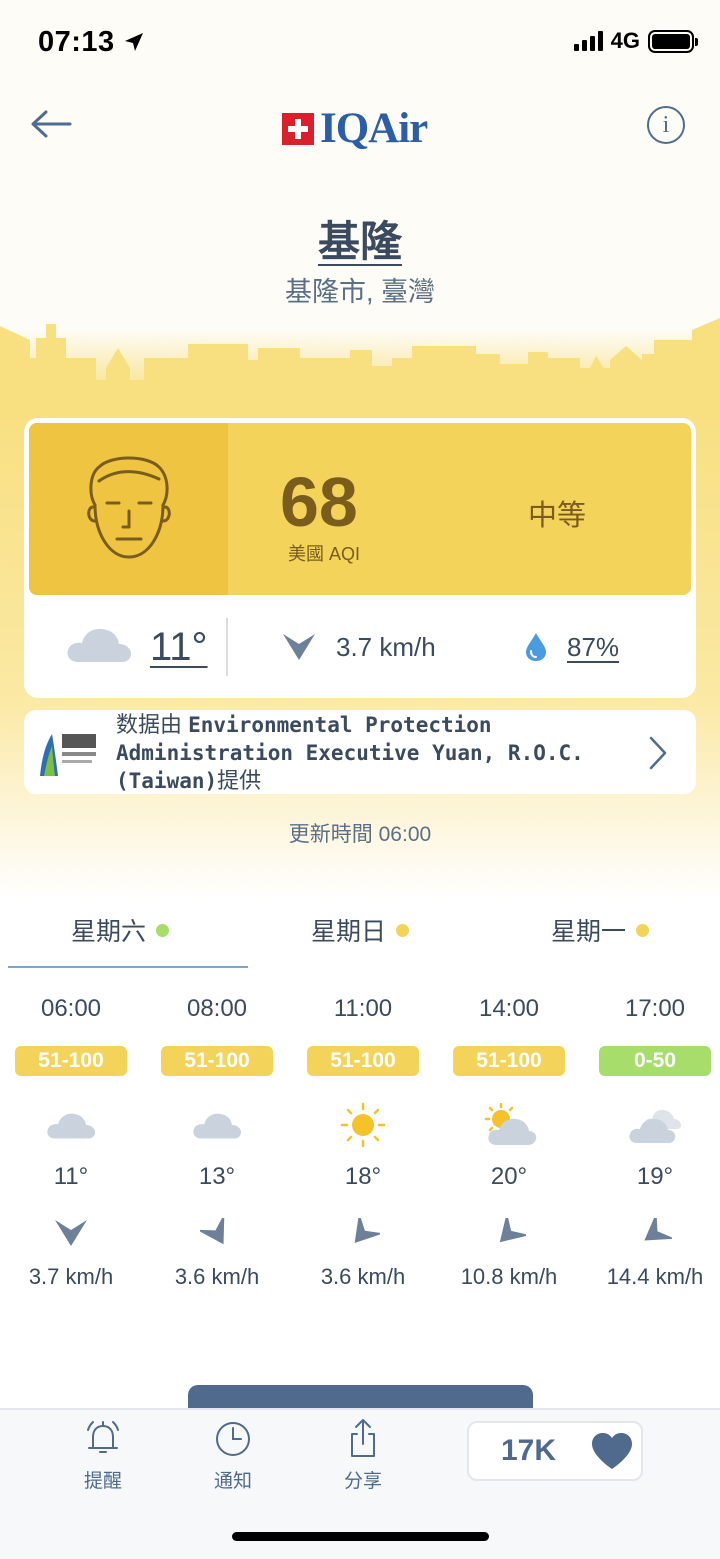  What do you see at coordinates (233, 1439) in the screenshot?
I see `clock-icon` at bounding box center [233, 1439].